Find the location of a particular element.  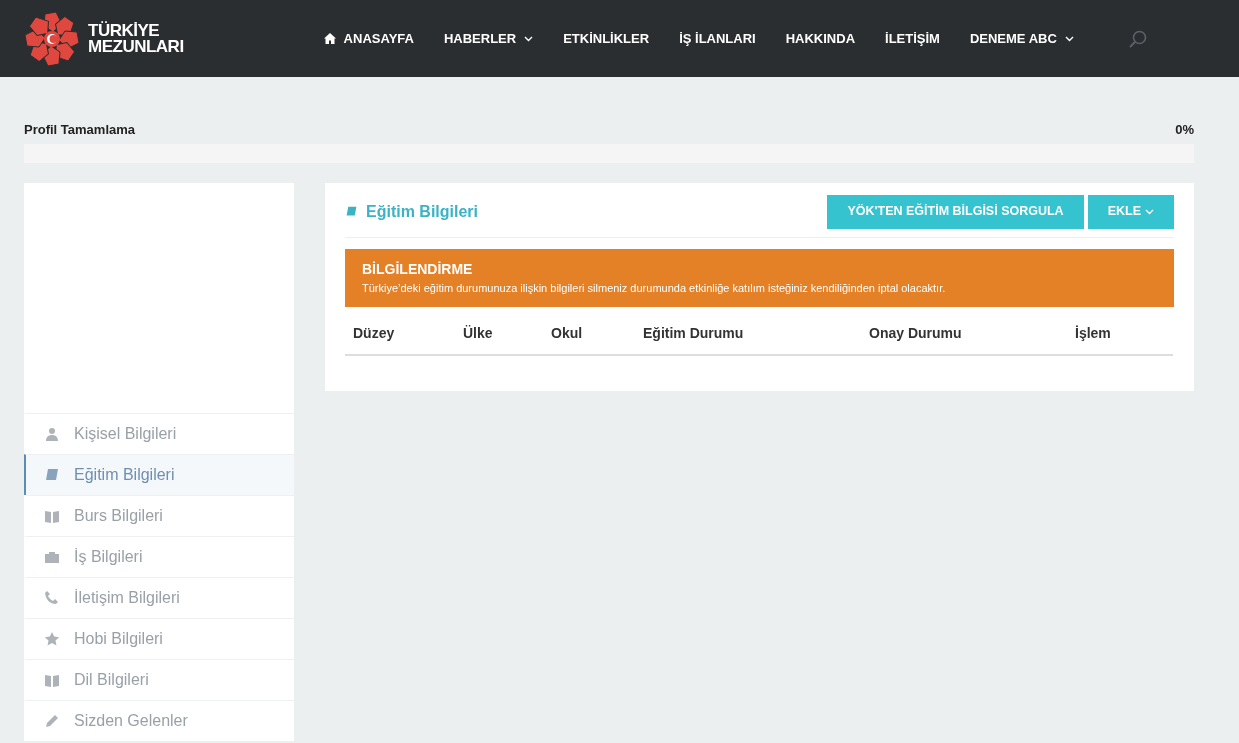

column-header: İşlem is located at coordinates (1120, 334).